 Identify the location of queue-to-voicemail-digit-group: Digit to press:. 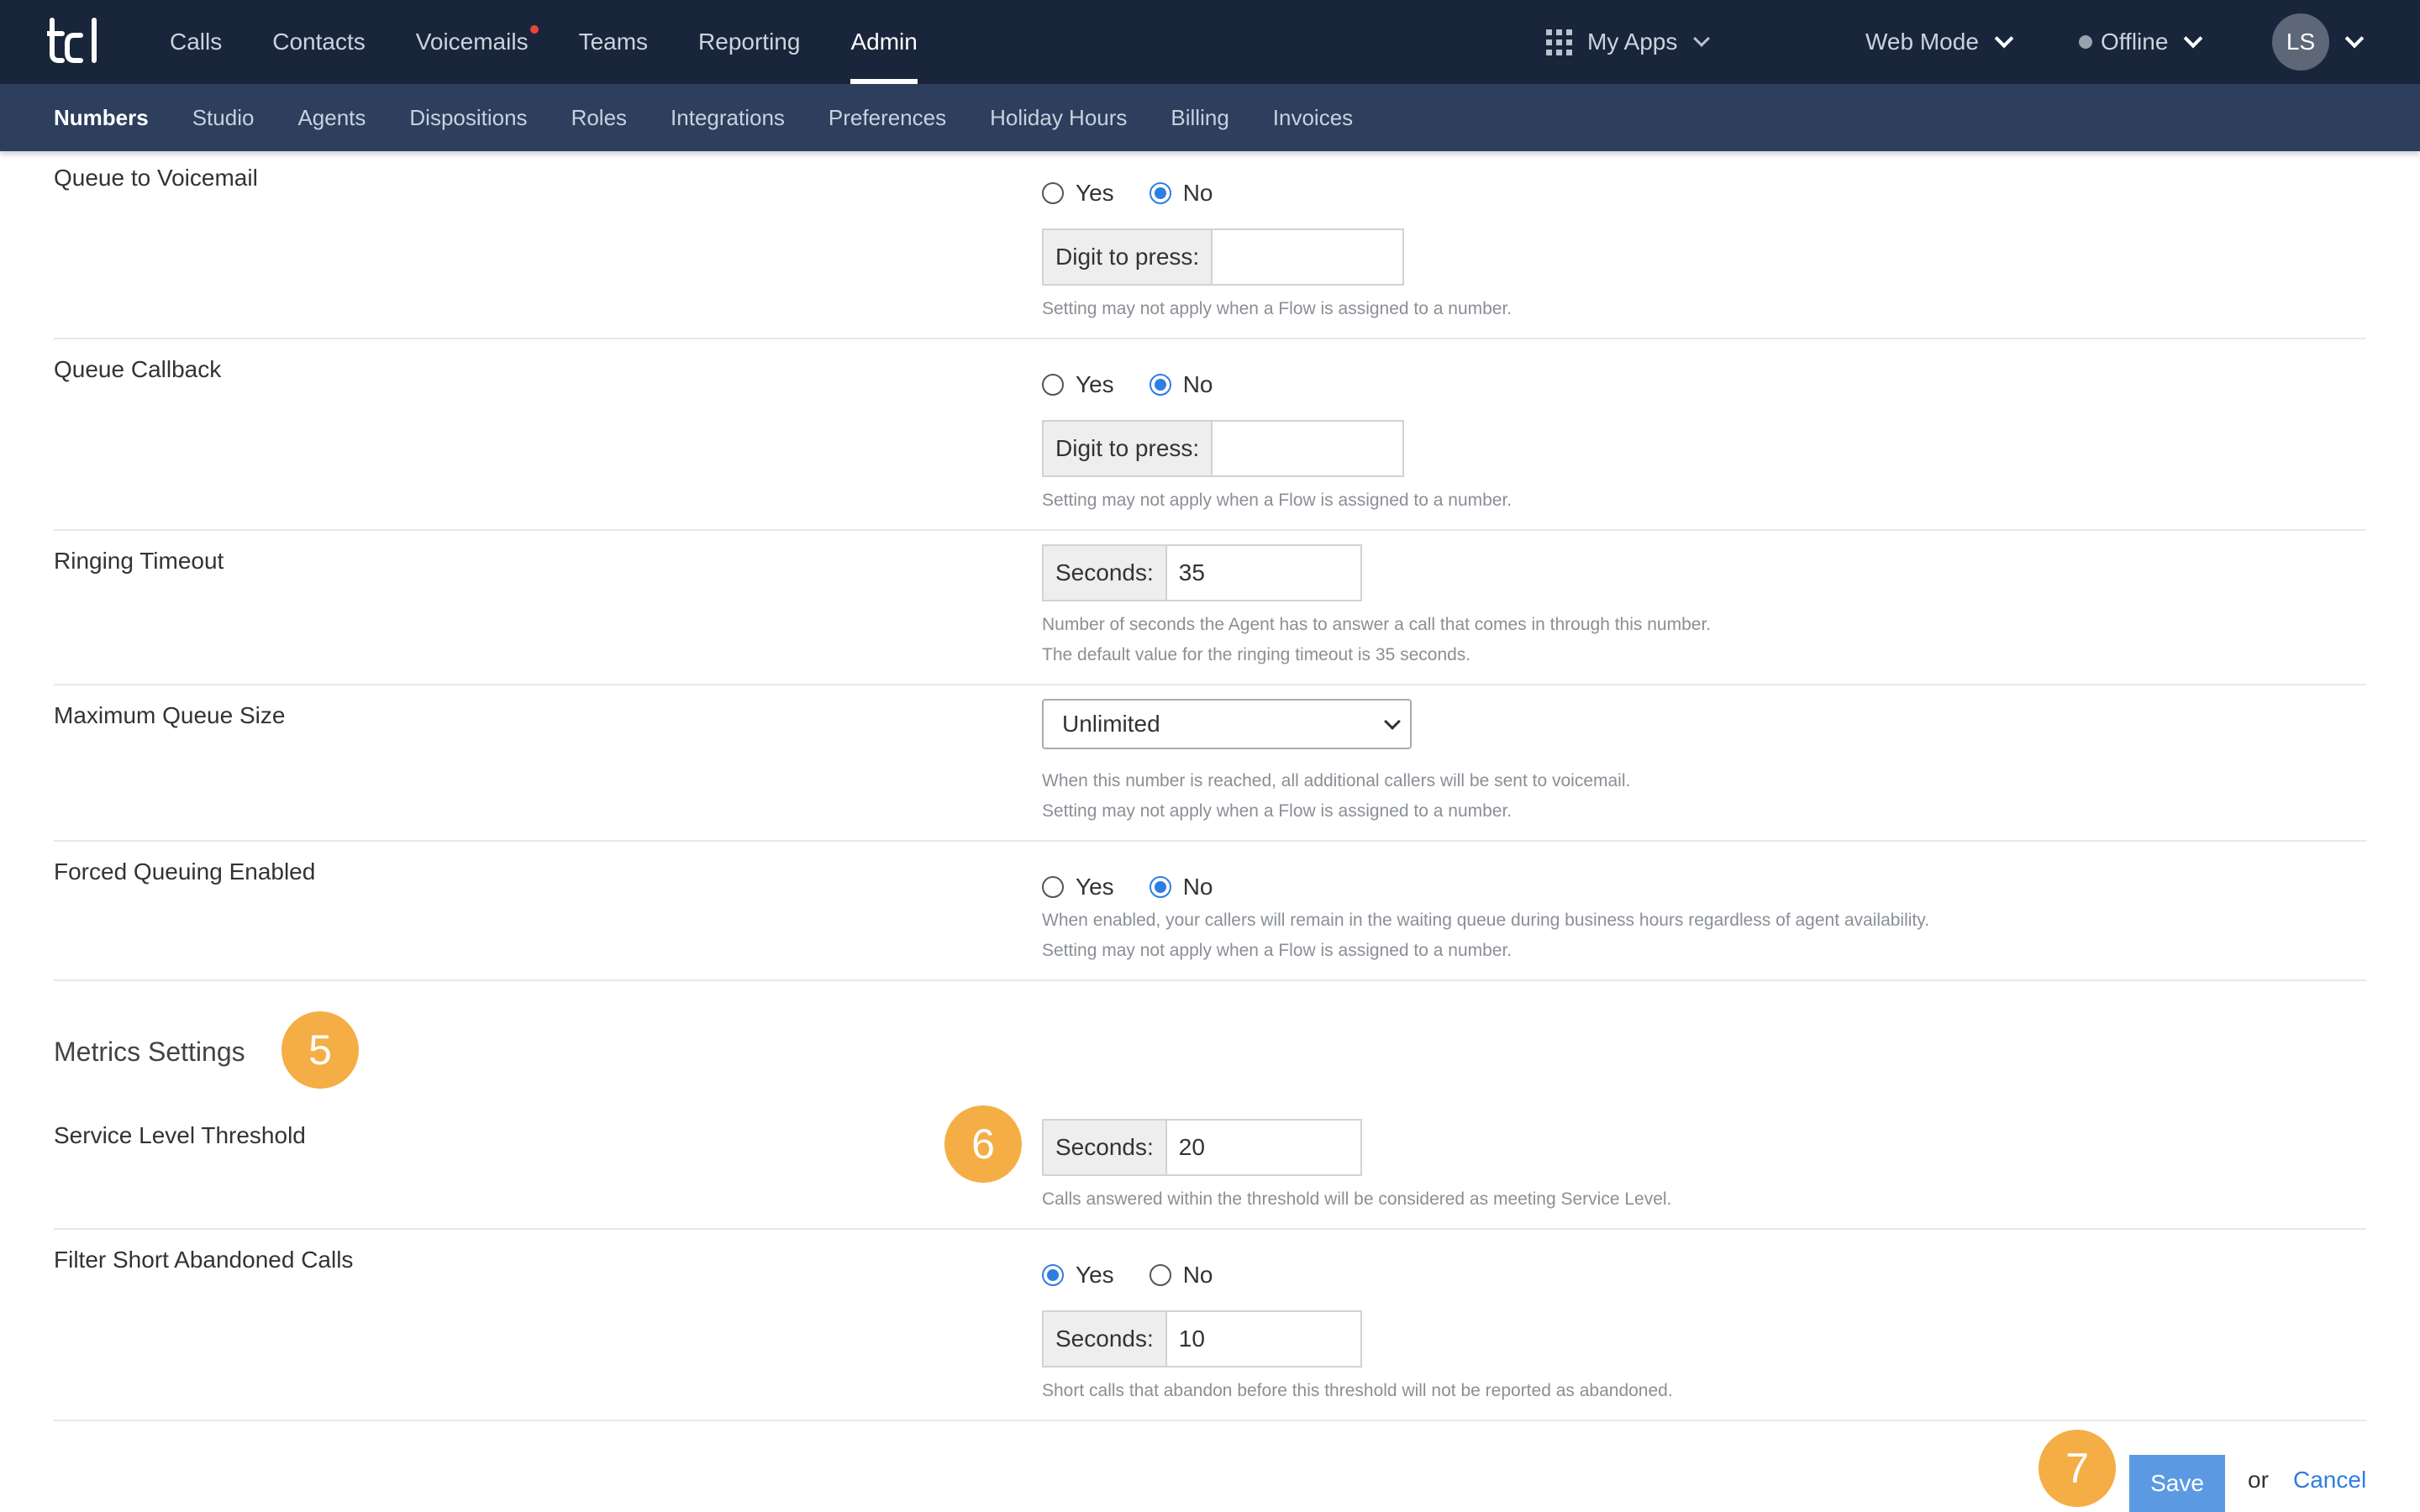
(1224, 257).